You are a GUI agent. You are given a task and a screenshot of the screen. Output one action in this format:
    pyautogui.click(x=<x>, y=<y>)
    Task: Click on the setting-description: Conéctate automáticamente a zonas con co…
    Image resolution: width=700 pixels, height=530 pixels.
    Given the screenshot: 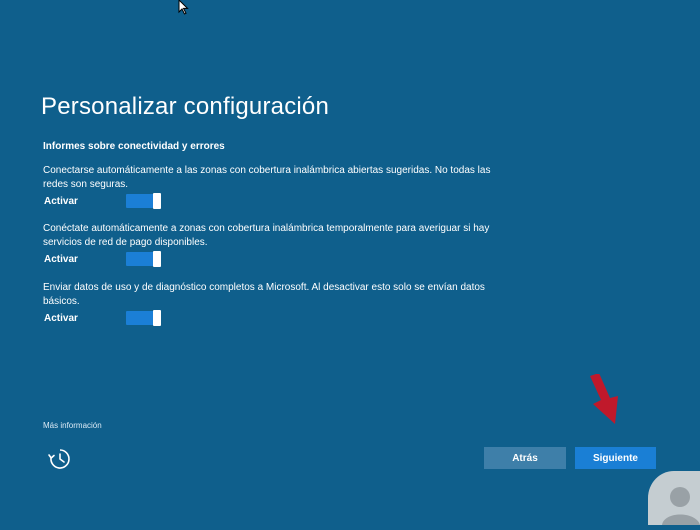 What is the action you would take?
    pyautogui.click(x=266, y=235)
    